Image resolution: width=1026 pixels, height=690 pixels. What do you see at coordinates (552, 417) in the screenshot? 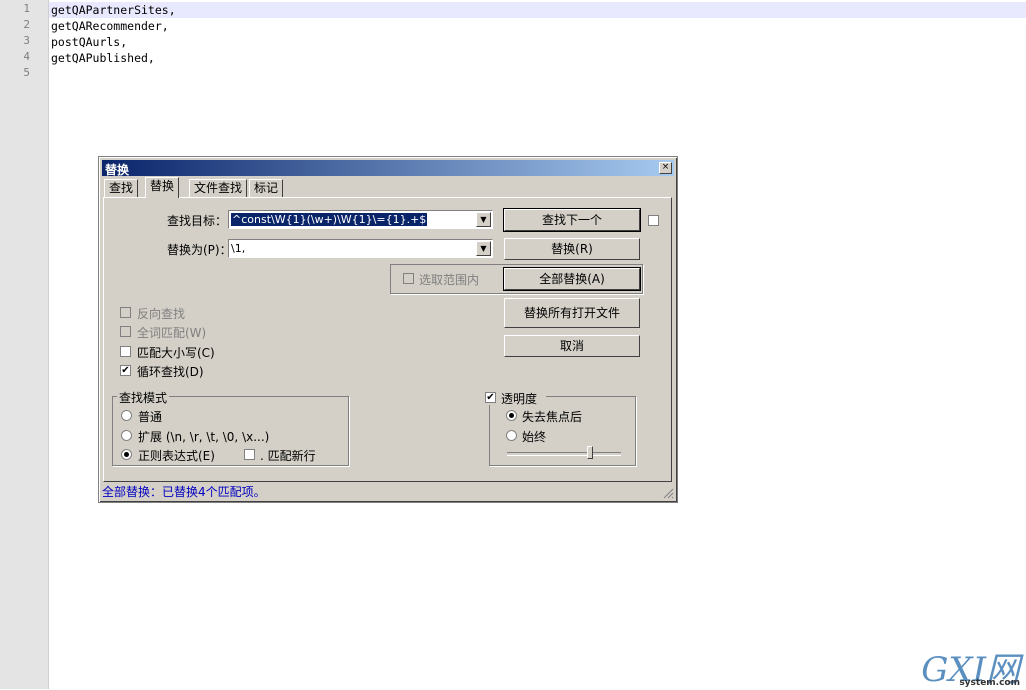
I see `transparency-lose-focus-label: 失去焦点后` at bounding box center [552, 417].